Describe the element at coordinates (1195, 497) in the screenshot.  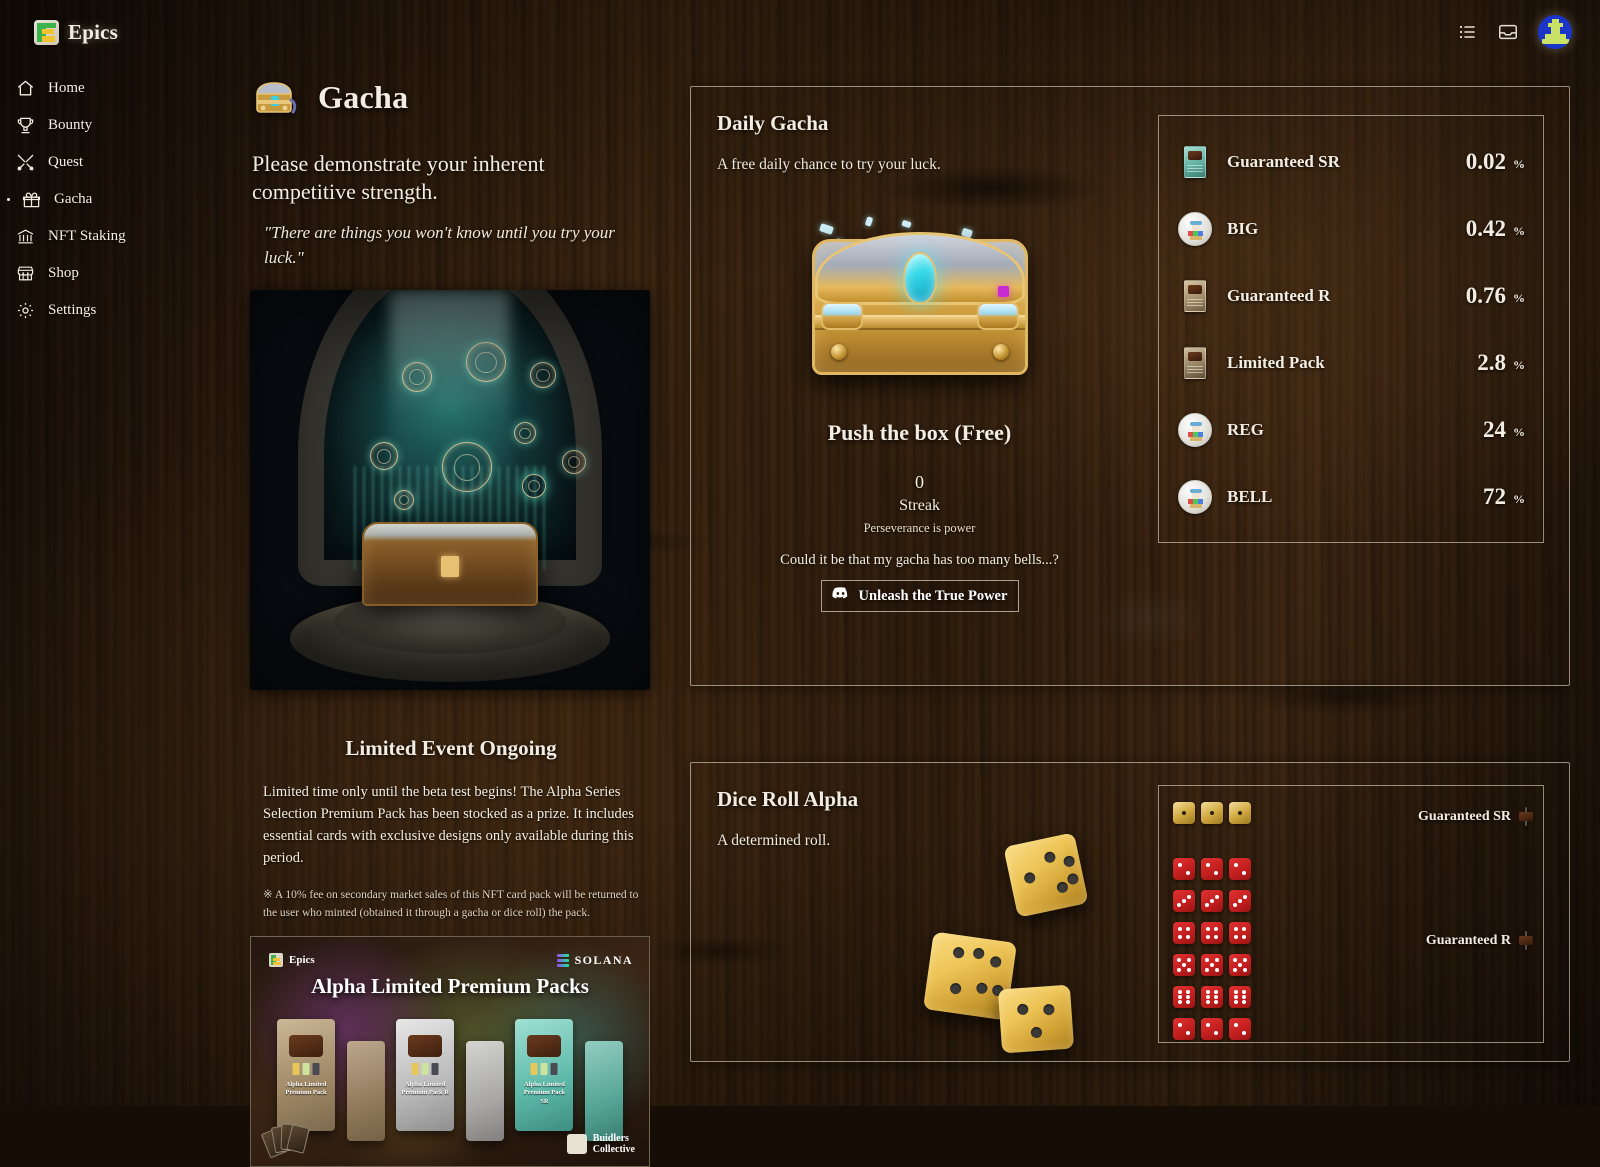
I see `coin-bell-icon` at that location.